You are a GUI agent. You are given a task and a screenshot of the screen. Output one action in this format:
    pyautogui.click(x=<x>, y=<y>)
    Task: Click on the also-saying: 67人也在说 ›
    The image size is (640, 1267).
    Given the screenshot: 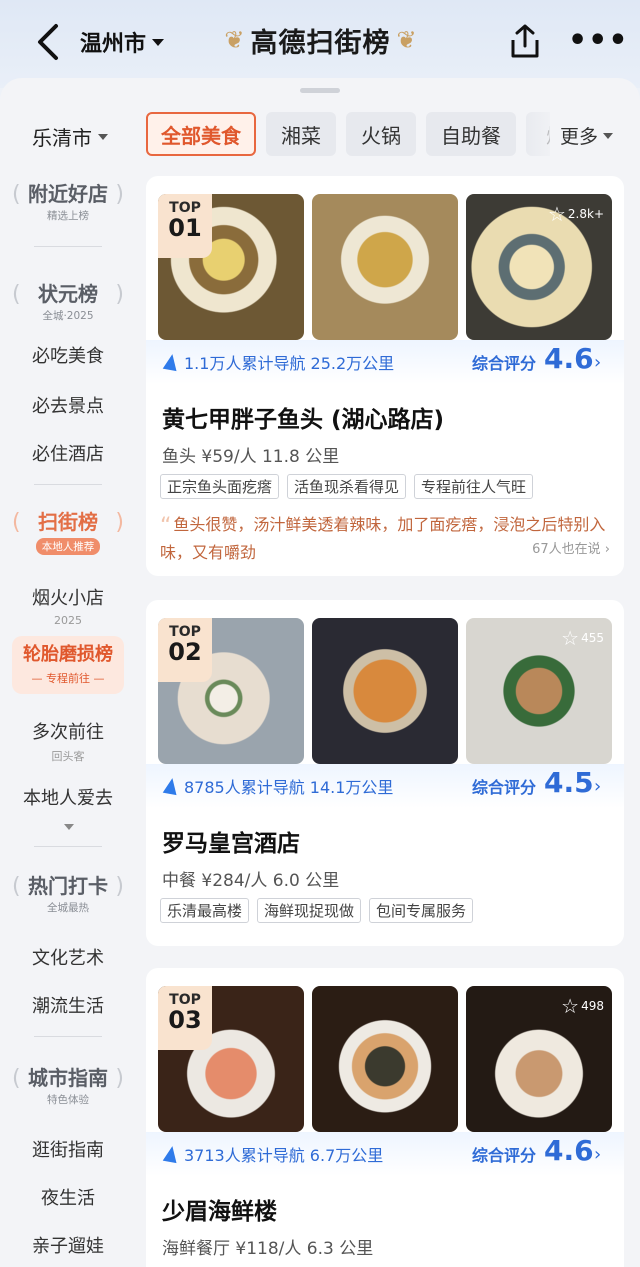 What is the action you would take?
    pyautogui.click(x=571, y=547)
    